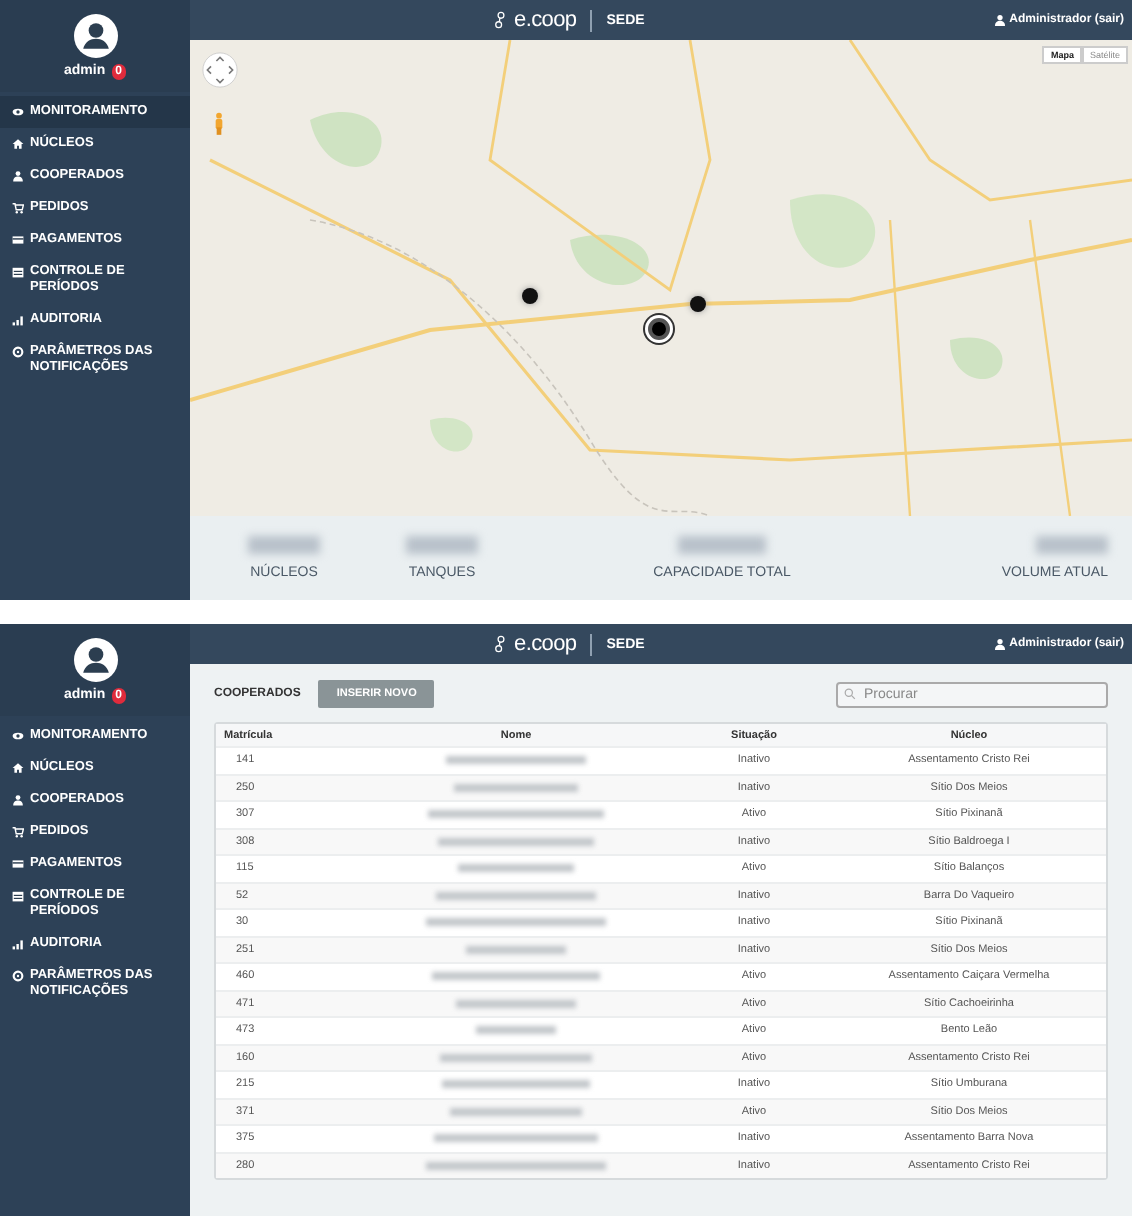  What do you see at coordinates (850, 694) in the screenshot?
I see `search-icon` at bounding box center [850, 694].